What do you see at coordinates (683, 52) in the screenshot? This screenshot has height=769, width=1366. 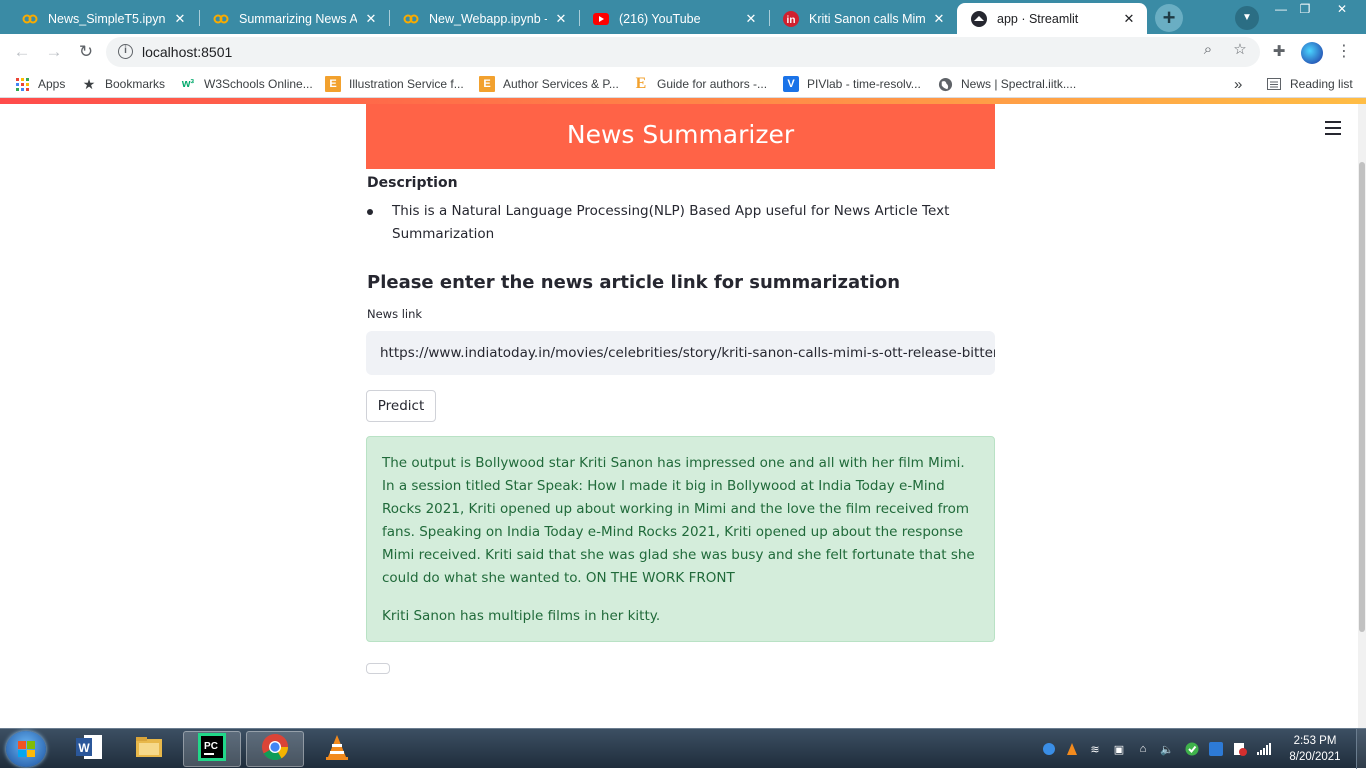 I see `address-bar: i localhost:8501` at bounding box center [683, 52].